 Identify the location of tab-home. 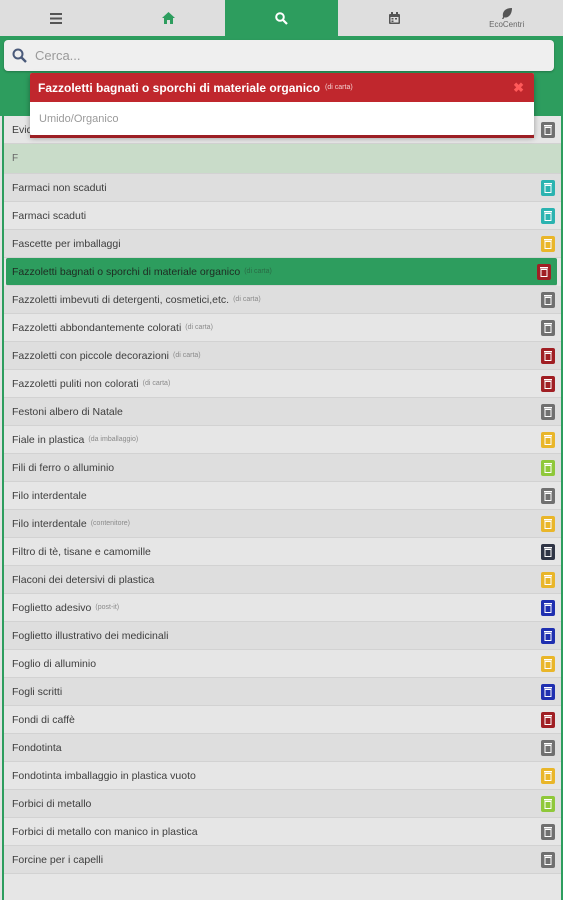
(169, 18).